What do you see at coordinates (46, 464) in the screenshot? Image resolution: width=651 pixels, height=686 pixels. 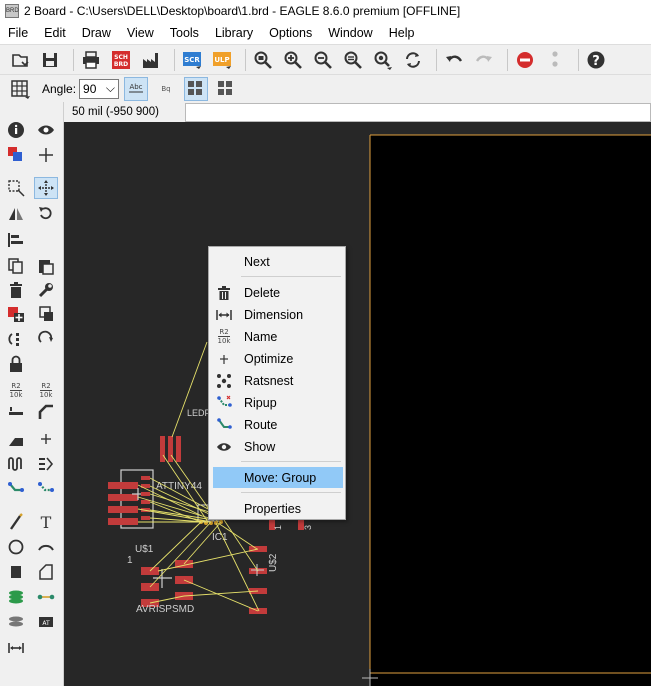 I see `layers-icon` at bounding box center [46, 464].